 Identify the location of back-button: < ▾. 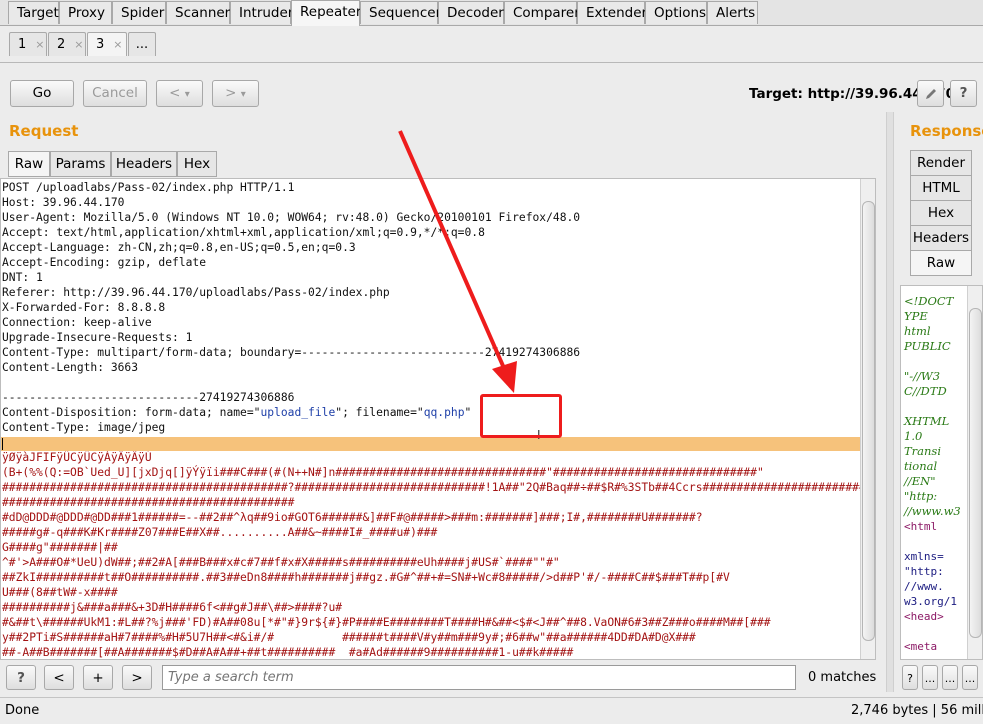
(179, 93).